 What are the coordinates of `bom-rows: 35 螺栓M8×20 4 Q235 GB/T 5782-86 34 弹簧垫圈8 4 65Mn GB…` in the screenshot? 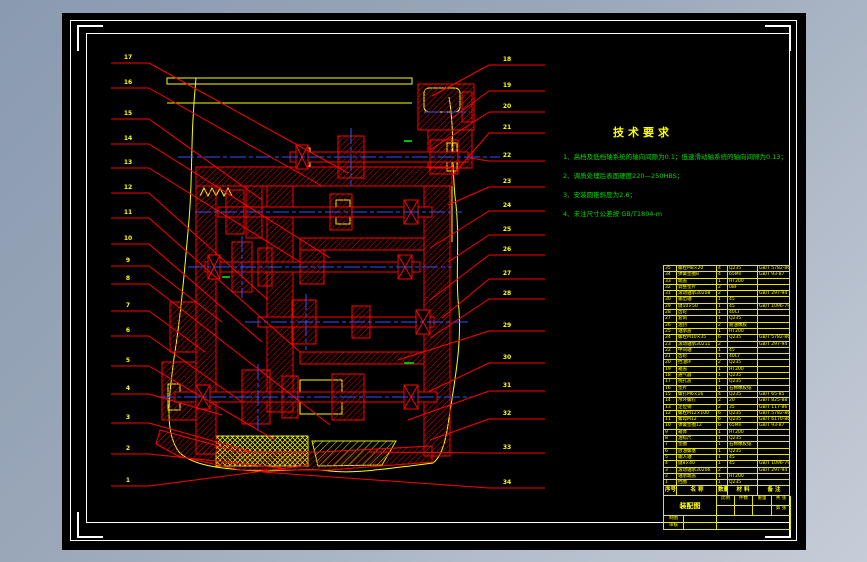 It's located at (727, 375).